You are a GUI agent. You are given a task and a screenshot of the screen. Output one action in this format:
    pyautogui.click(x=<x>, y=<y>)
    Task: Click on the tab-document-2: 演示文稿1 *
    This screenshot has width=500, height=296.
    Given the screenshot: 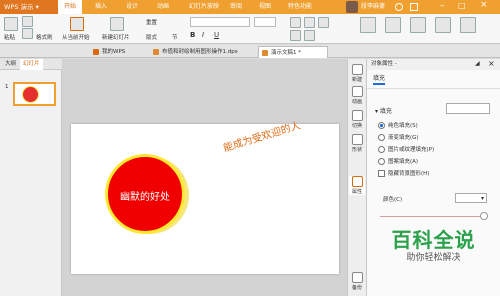 What is the action you would take?
    pyautogui.click(x=293, y=52)
    